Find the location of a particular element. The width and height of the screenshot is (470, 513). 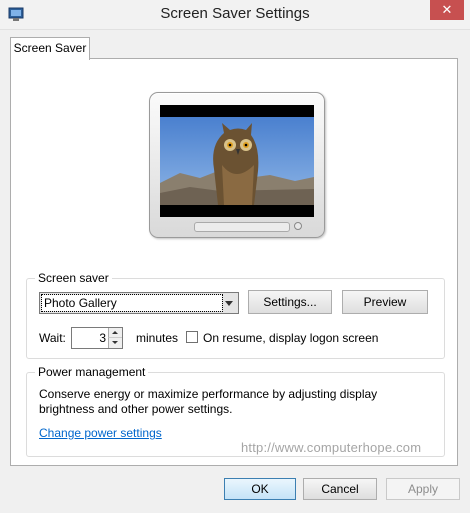

title-bar: Screen Saver Settings ✕ is located at coordinates (235, 15).